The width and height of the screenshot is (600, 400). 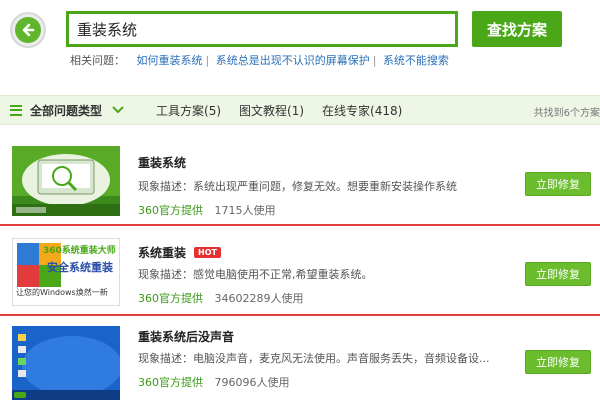 I want to click on back-arrow-icon, so click(x=28, y=30).